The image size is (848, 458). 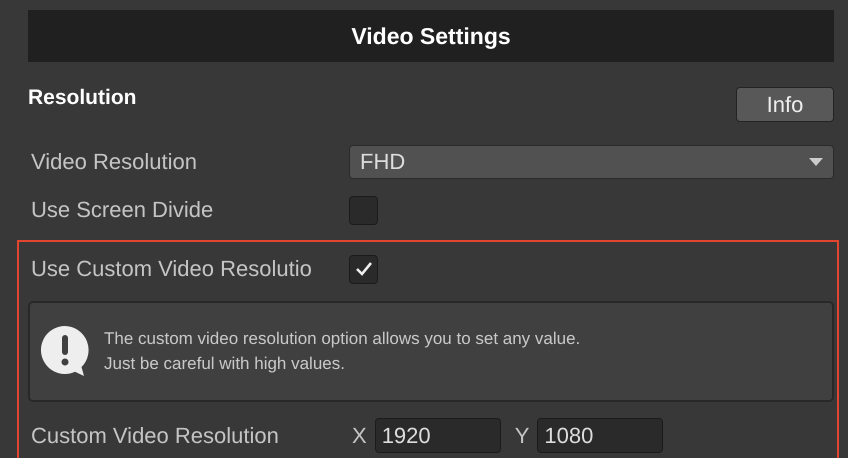 What do you see at coordinates (171, 269) in the screenshot?
I see `field-label: Use Custom Video Resolutio` at bounding box center [171, 269].